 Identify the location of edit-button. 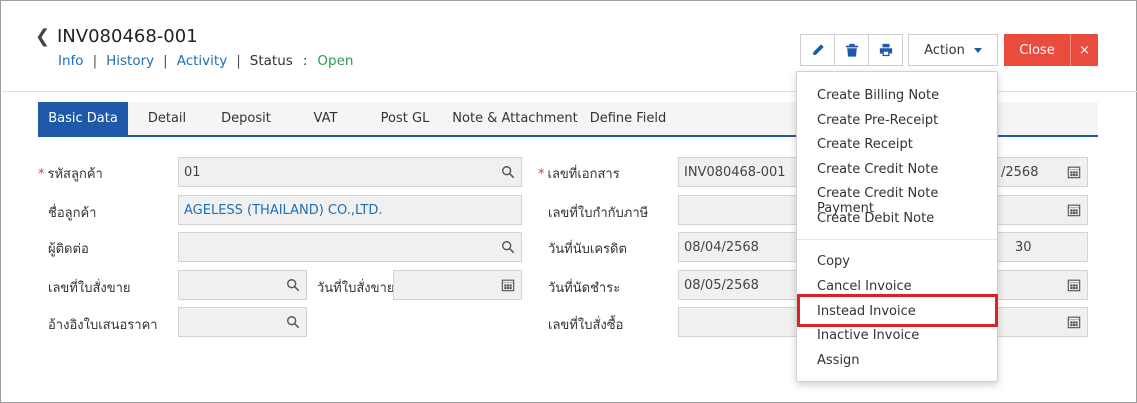
(817, 50).